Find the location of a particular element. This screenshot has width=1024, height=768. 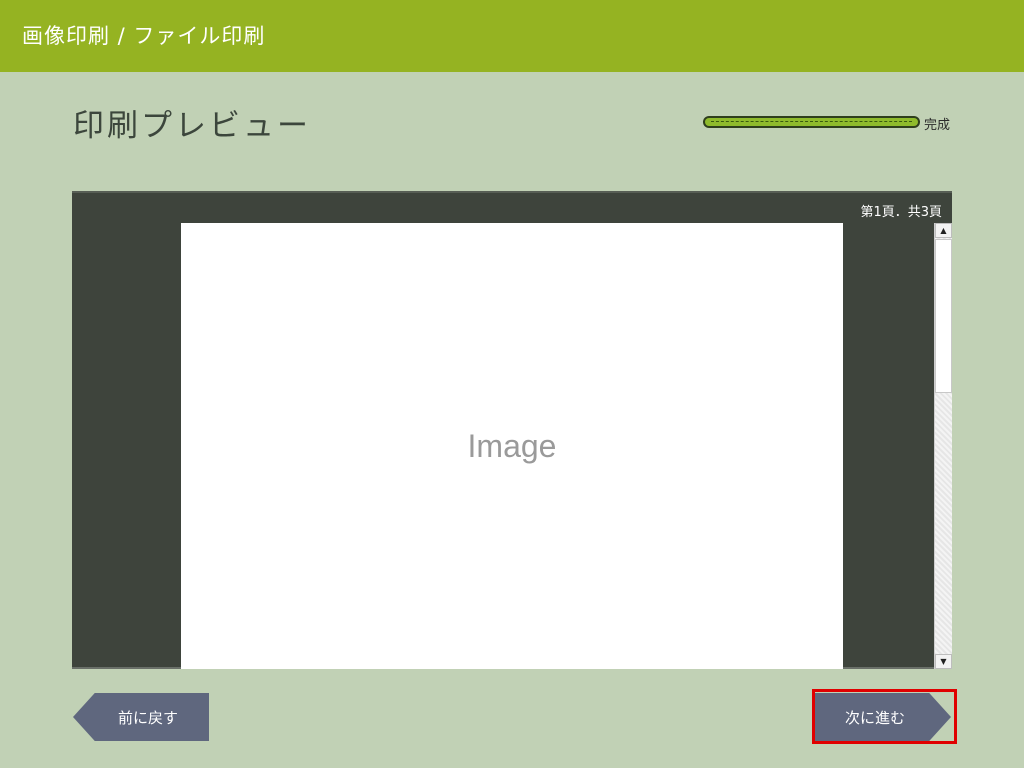

next-button: 次に進む is located at coordinates (883, 717).